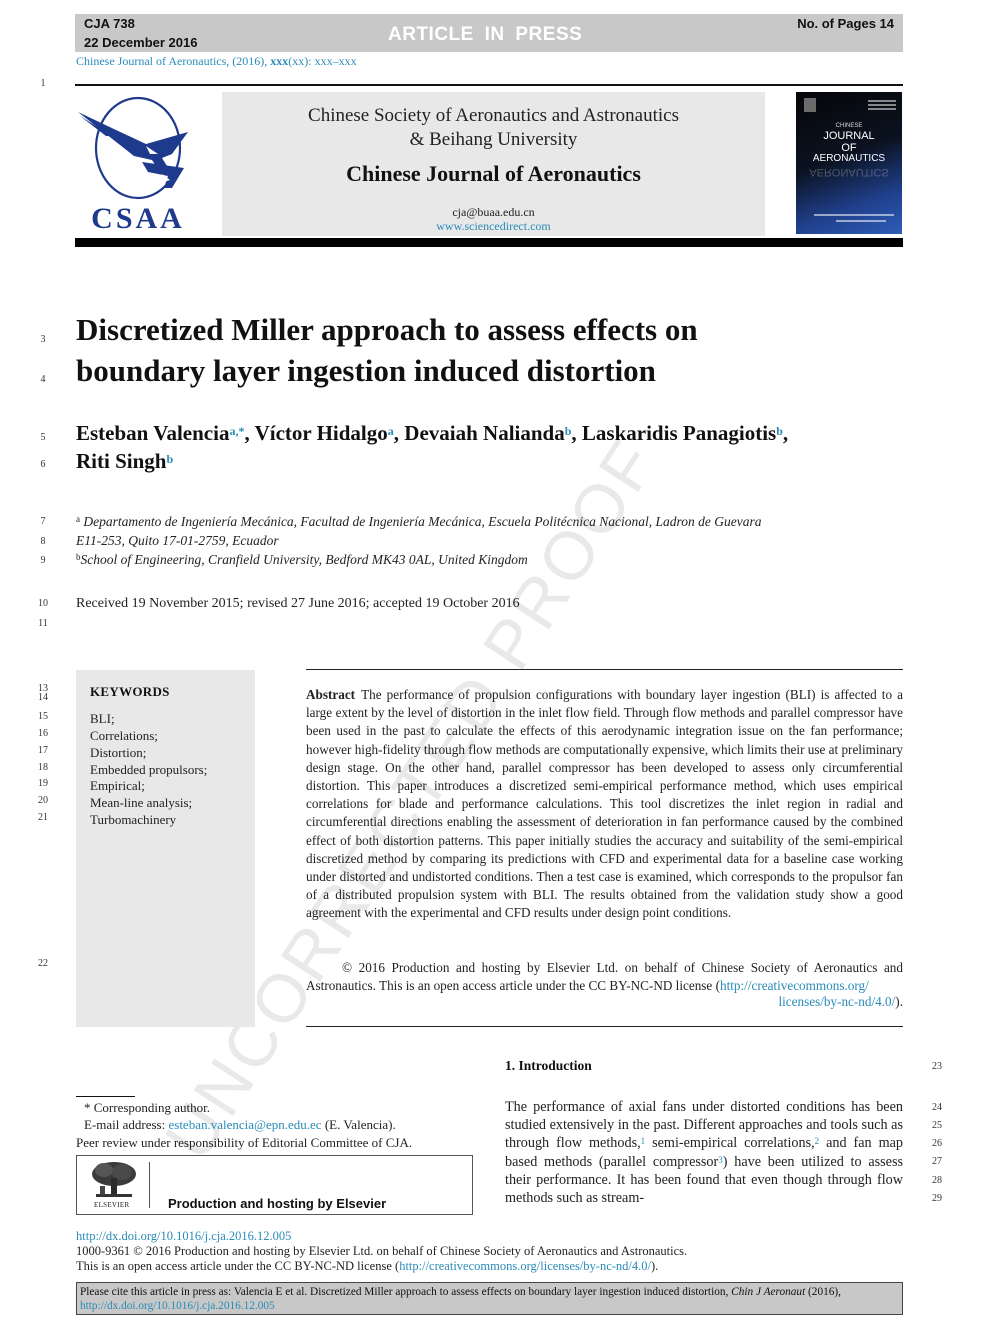  I want to click on footnote-corresponding-text: Corresponding author., so click(152, 1107).